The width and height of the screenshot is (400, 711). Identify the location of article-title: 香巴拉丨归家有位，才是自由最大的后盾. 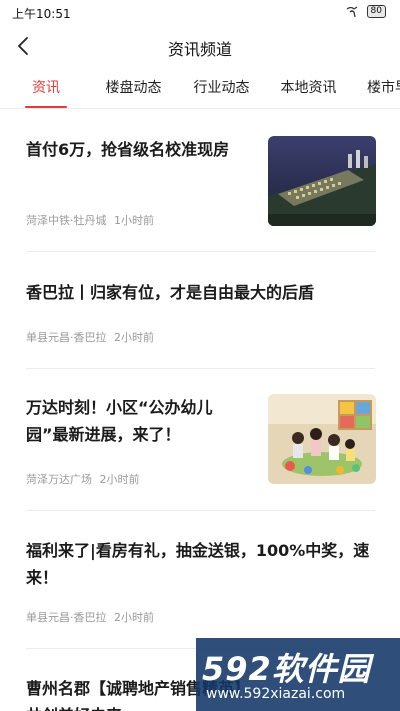
(170, 292).